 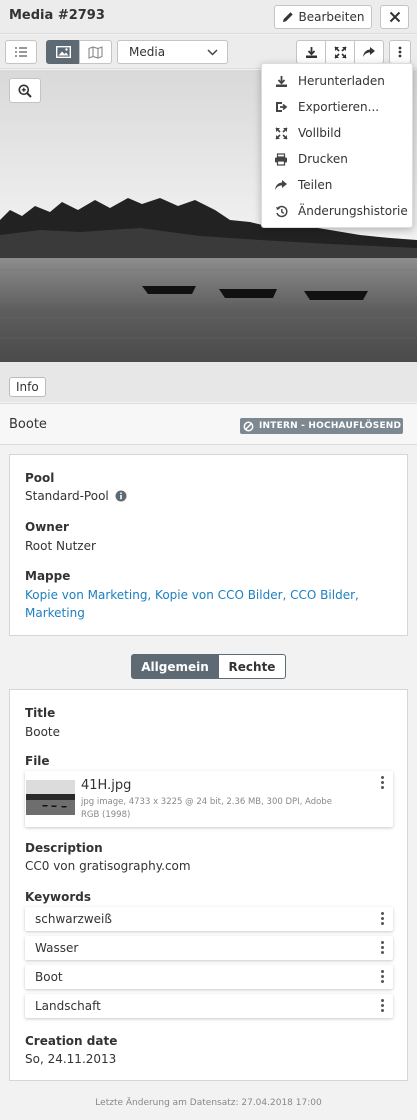 What do you see at coordinates (43, 732) in the screenshot?
I see `title-value: Boote` at bounding box center [43, 732].